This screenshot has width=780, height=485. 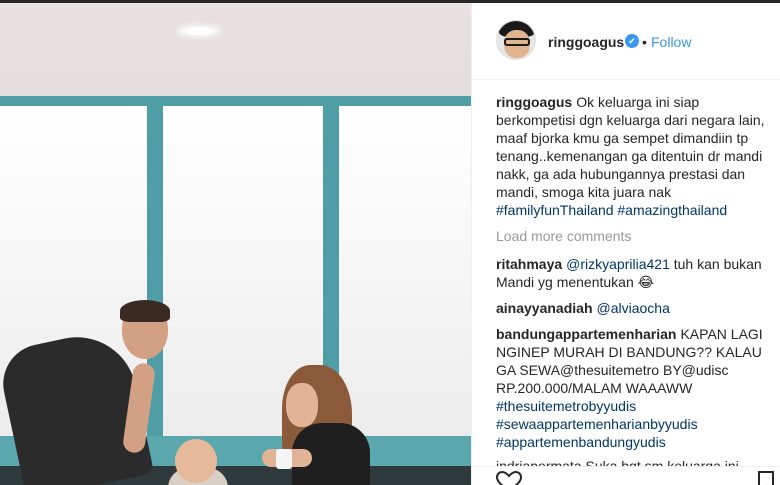 What do you see at coordinates (632, 41) in the screenshot?
I see `verified-badge-icon: ✔` at bounding box center [632, 41].